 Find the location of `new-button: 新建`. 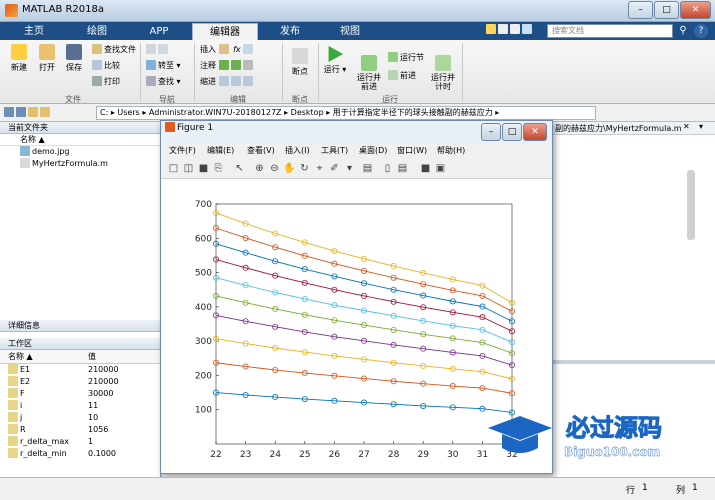

new-button: 新建 is located at coordinates (19, 58).